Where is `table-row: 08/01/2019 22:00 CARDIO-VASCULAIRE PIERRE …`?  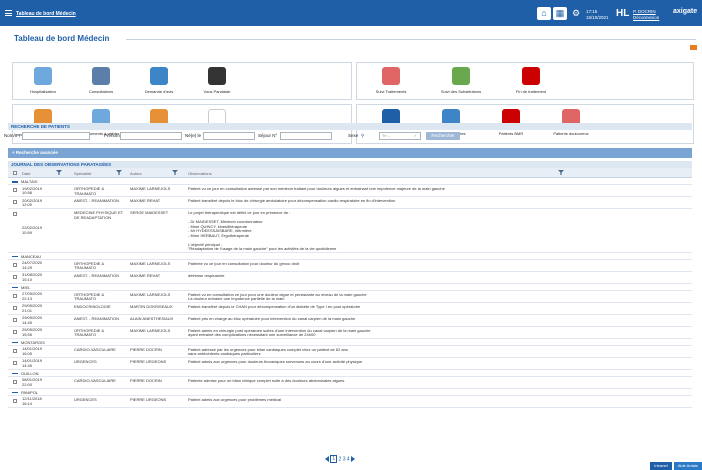
table-row: 08/01/2019 22:00 CARDIO-VASCULAIRE PIERRE … is located at coordinates (350, 383).